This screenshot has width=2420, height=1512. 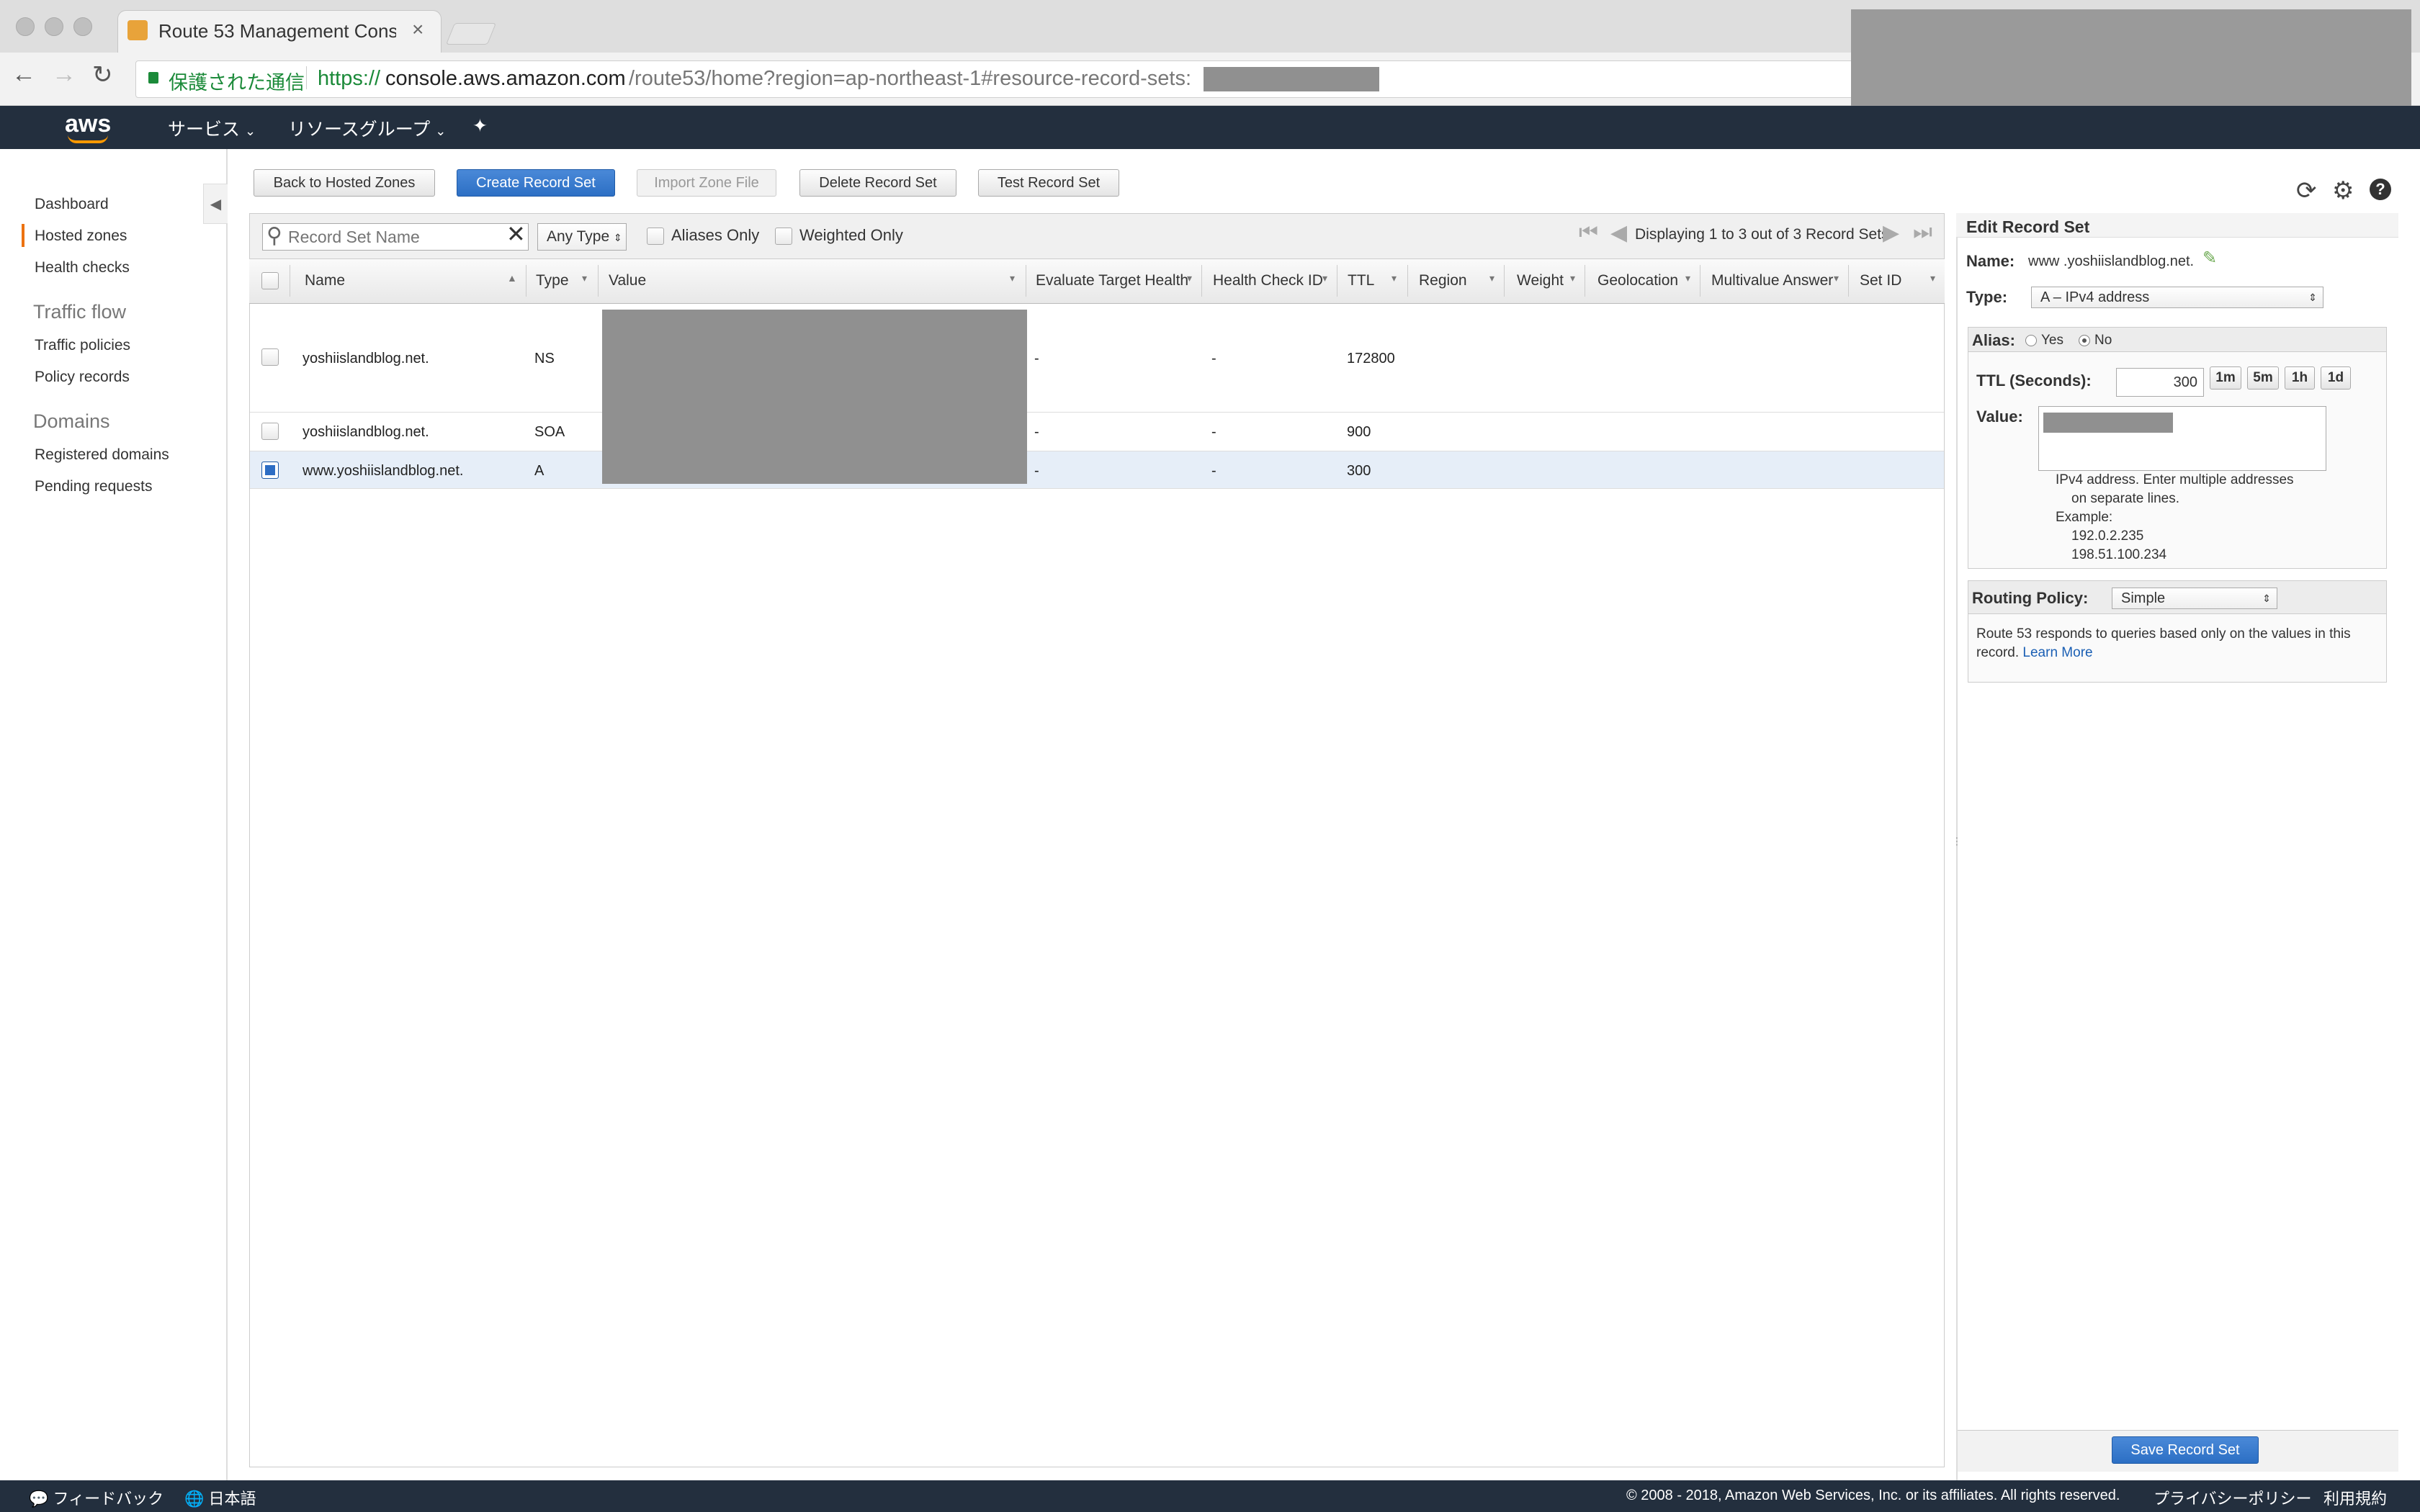 What do you see at coordinates (325, 280) in the screenshot?
I see `column-header-name: Name` at bounding box center [325, 280].